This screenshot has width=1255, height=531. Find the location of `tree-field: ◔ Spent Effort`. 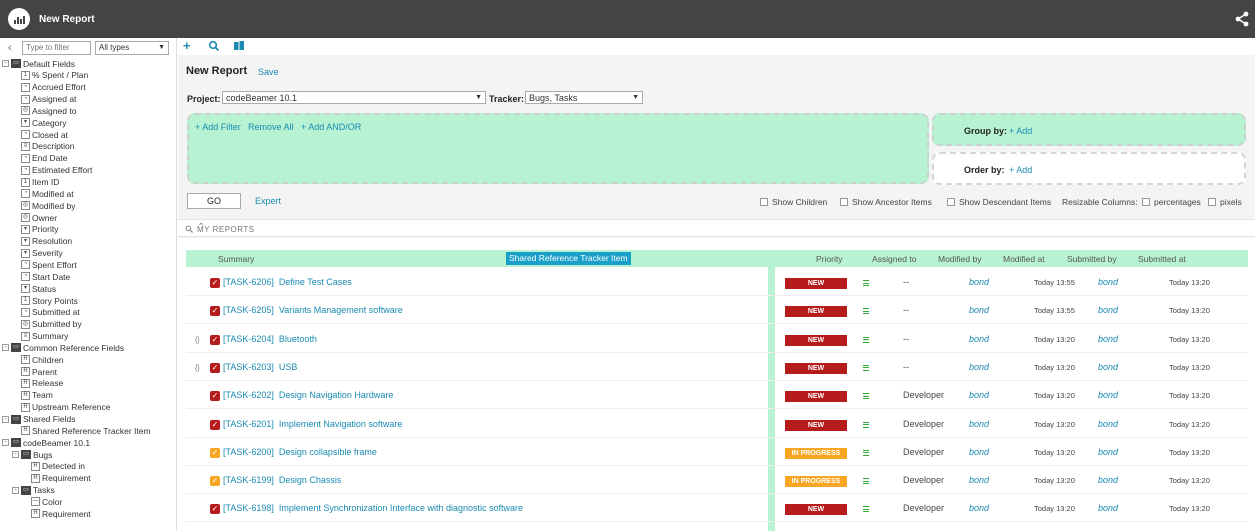

tree-field: ◔ Spent Effort is located at coordinates (49, 264).